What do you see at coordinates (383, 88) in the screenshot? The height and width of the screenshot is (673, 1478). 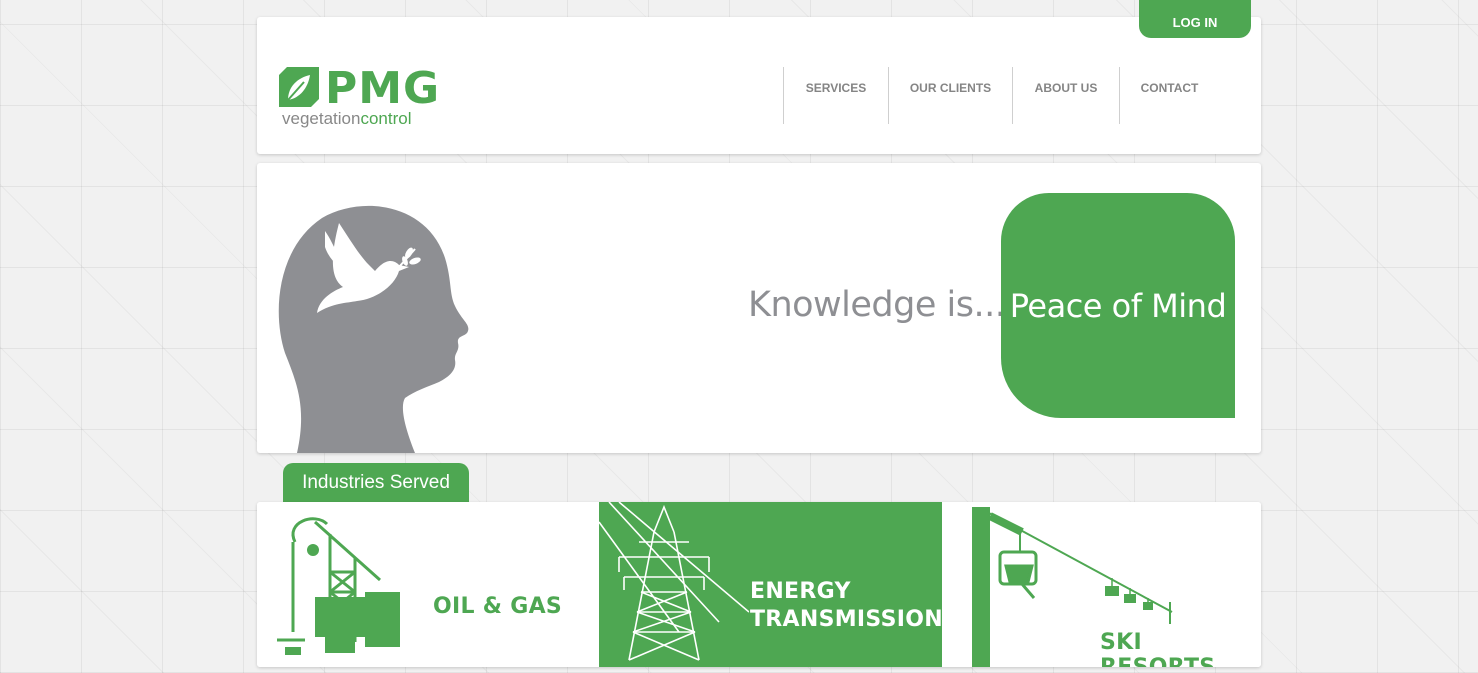 I see `logo-brand: PMG` at bounding box center [383, 88].